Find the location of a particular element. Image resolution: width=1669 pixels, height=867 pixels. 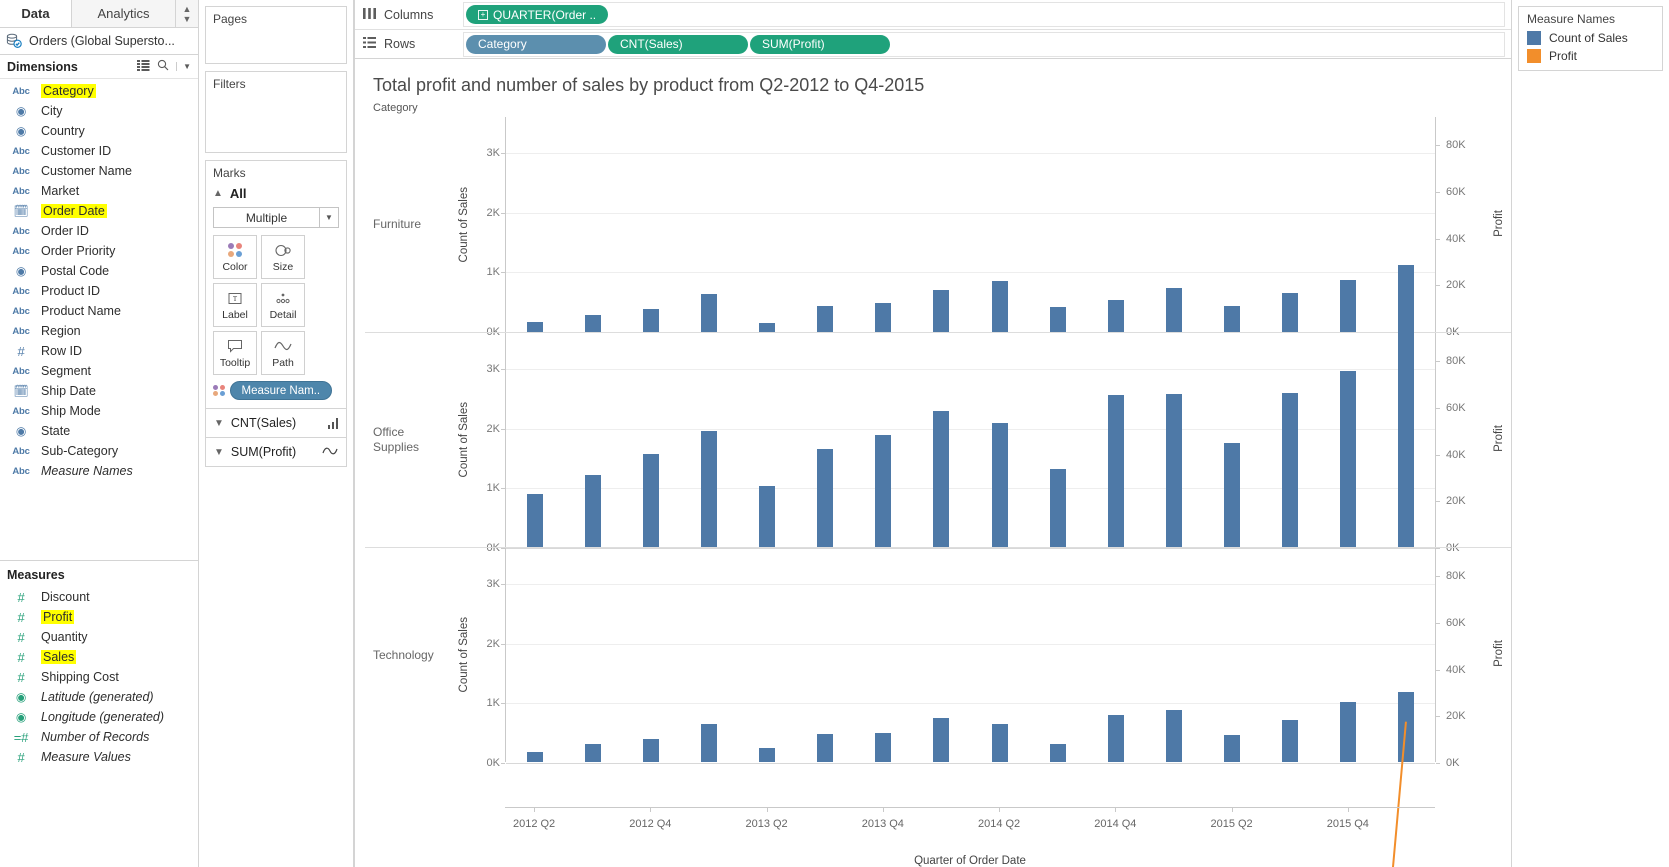

field-number-of-records: =# Number of Records is located at coordinates (99, 737).